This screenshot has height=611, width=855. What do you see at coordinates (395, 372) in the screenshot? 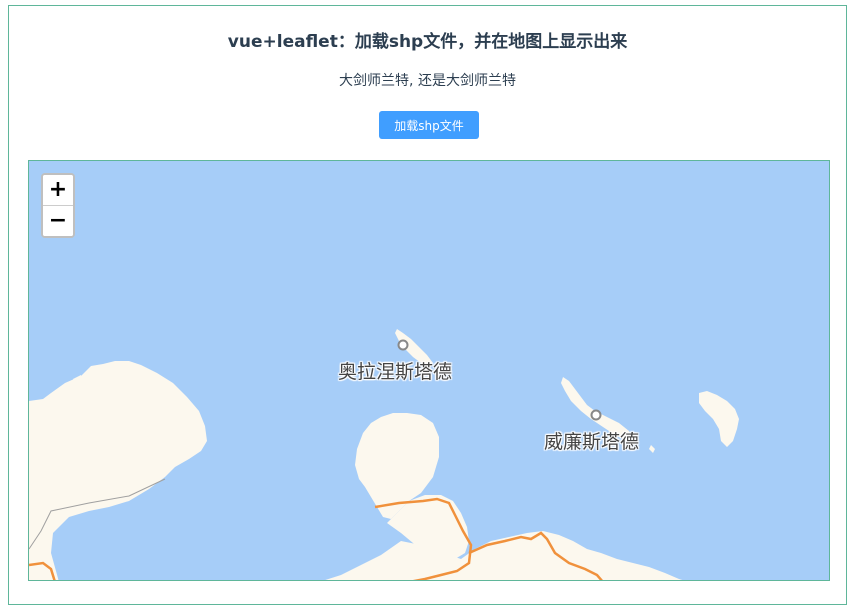
I see `place-label-oranjestad: 奥拉涅斯塔德` at bounding box center [395, 372].